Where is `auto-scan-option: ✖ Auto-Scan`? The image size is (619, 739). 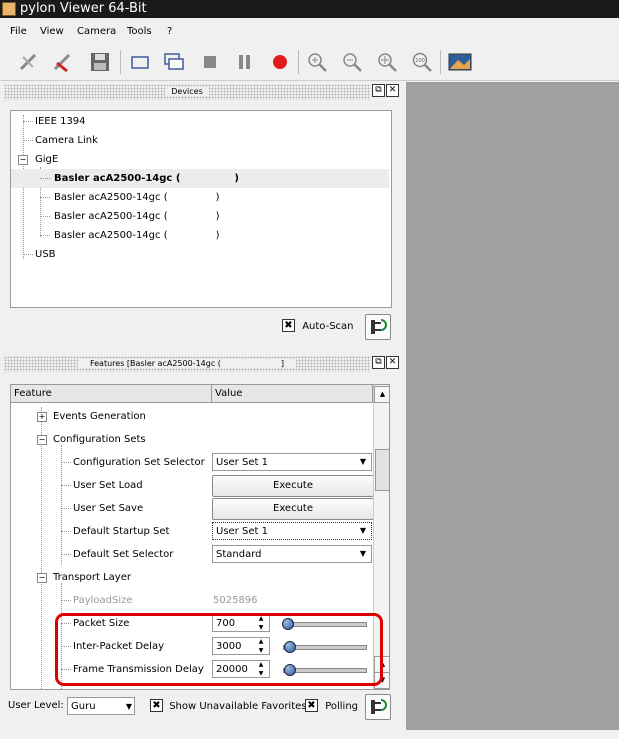
auto-scan-option: ✖ Auto-Scan is located at coordinates (318, 325).